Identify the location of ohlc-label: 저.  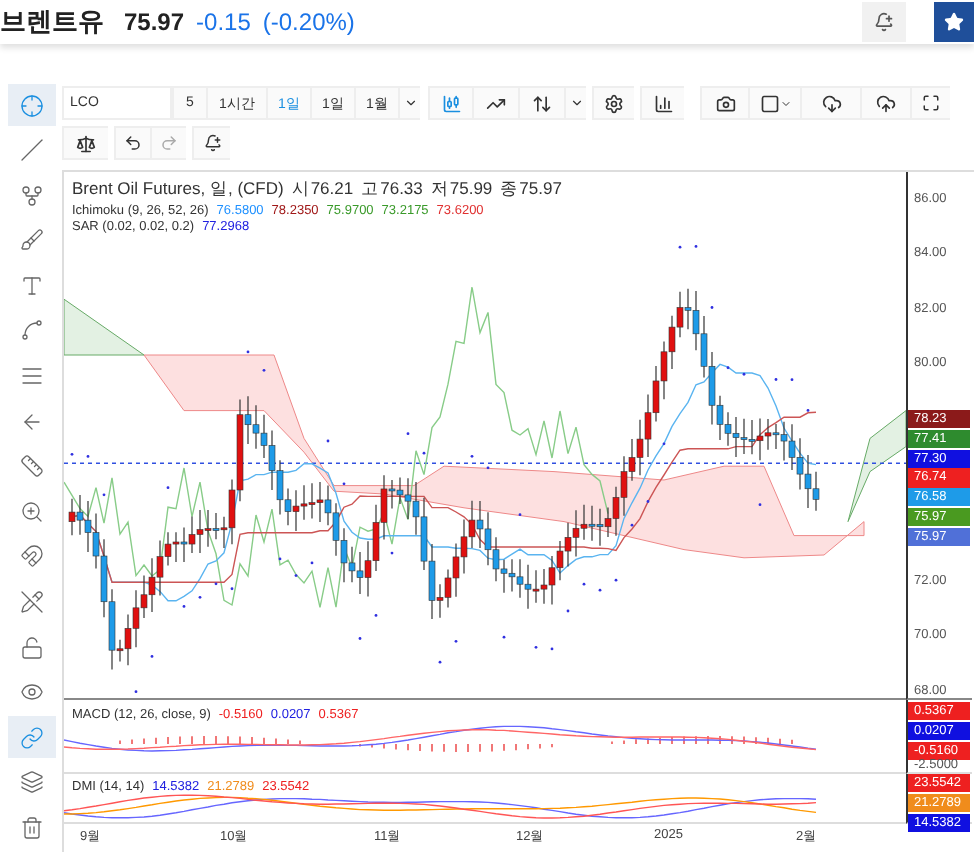
(439, 190).